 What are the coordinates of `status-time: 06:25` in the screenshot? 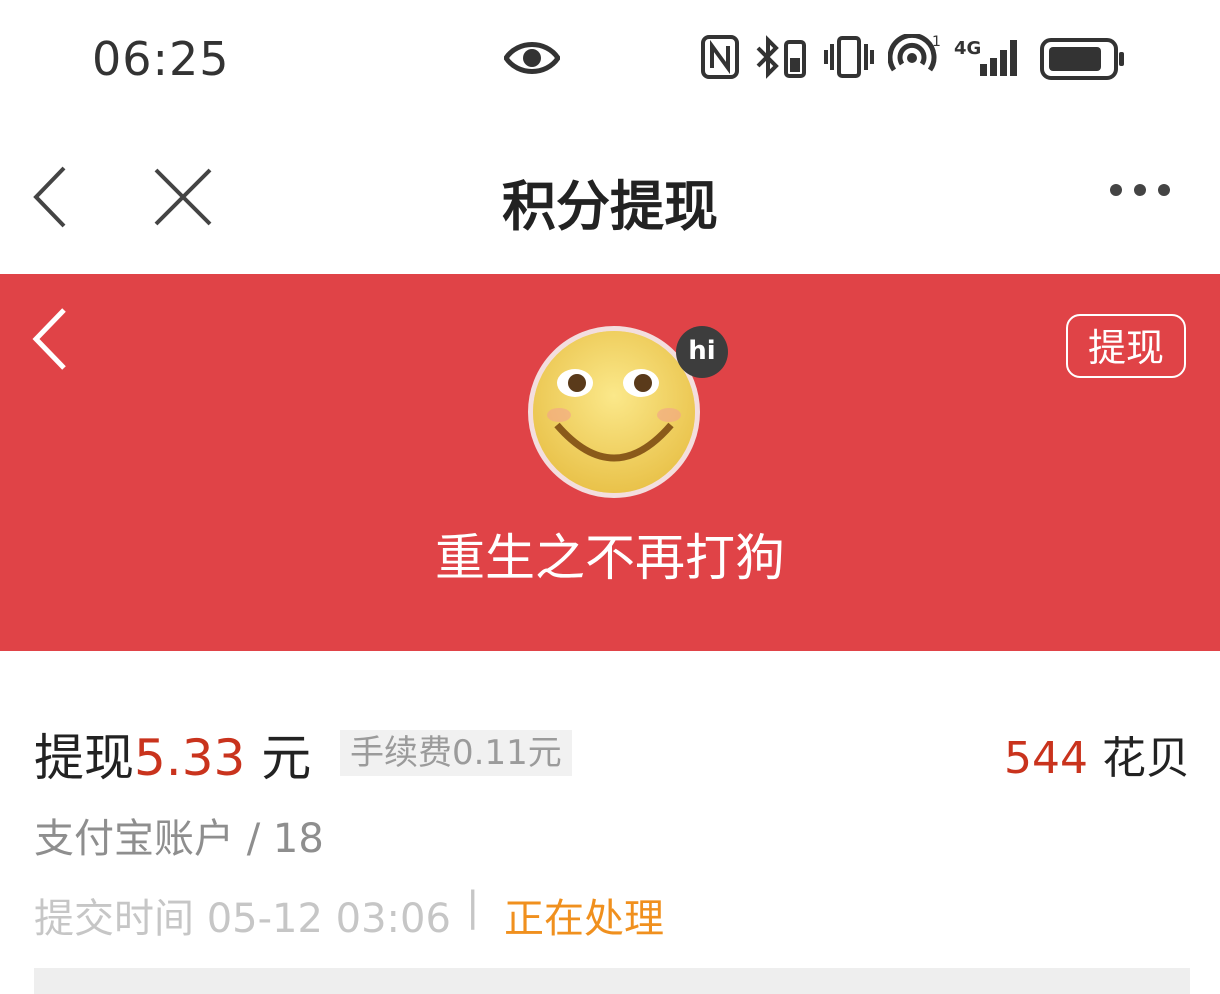 It's located at (161, 59).